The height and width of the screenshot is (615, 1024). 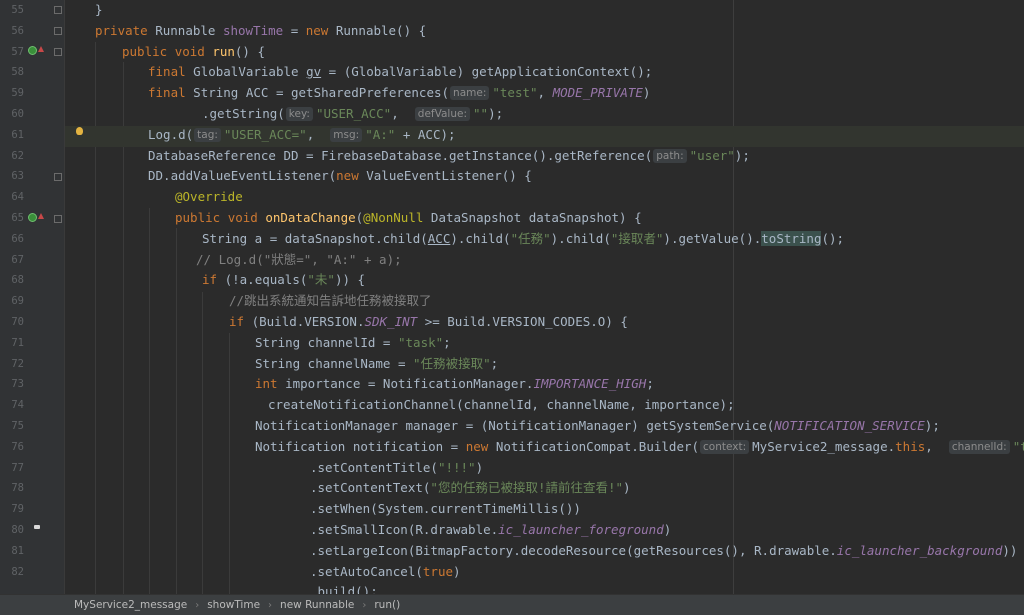 I want to click on variable-token: ACC, so click(x=439, y=238).